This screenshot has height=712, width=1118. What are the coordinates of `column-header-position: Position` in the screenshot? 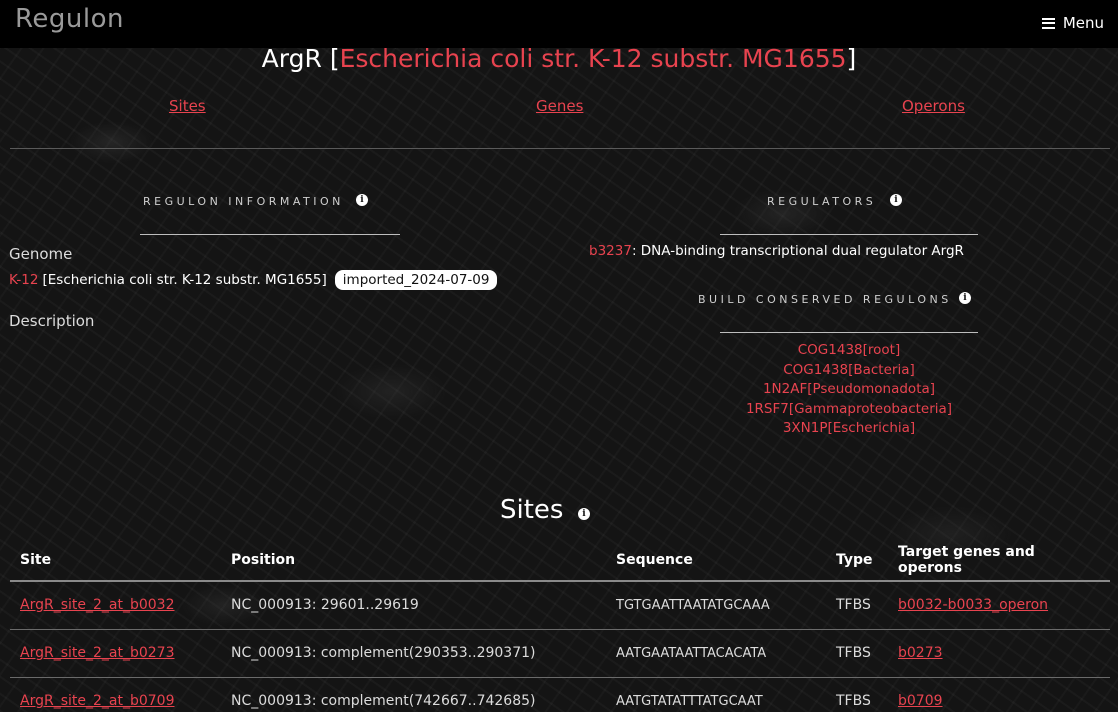 It's located at (413, 561).